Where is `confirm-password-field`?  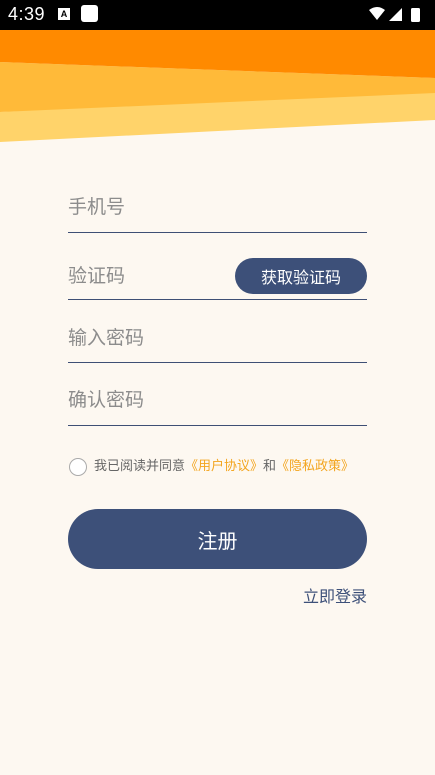 confirm-password-field is located at coordinates (217, 407).